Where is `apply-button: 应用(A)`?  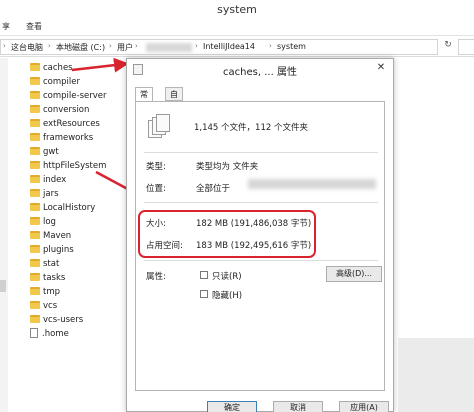 apply-button: 应用(A) is located at coordinates (364, 406).